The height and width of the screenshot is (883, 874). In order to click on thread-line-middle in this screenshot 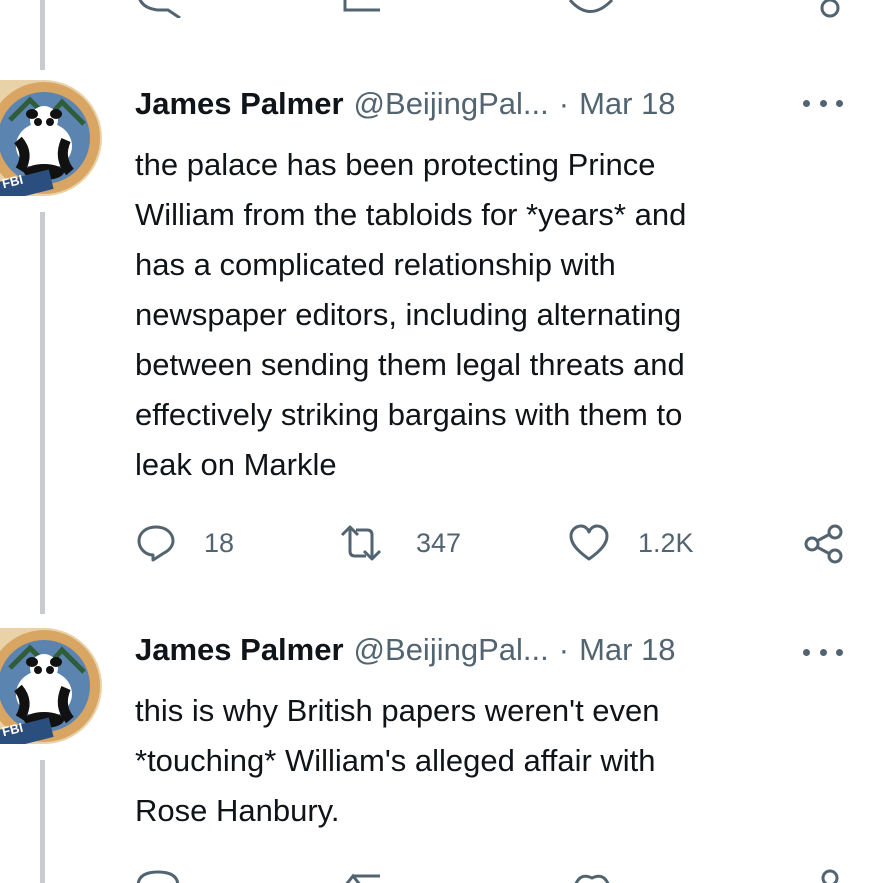, I will do `click(42, 413)`.